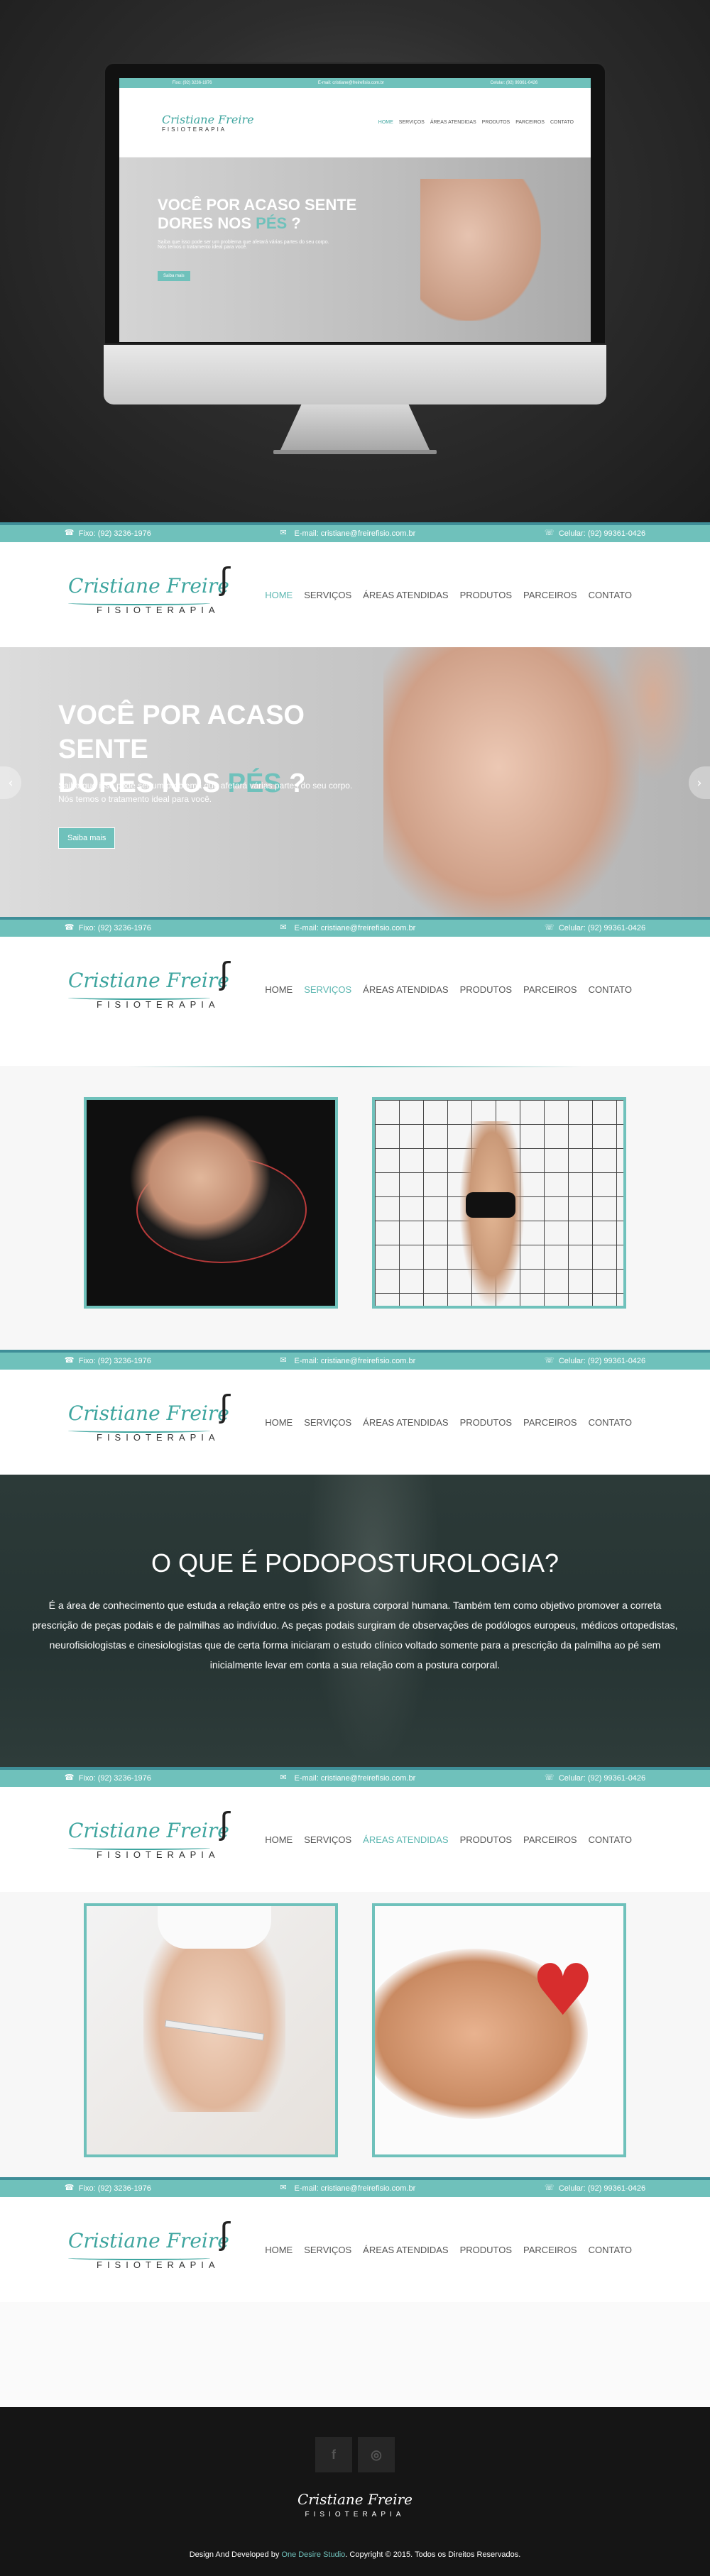  What do you see at coordinates (563, 1990) in the screenshot?
I see `heart-icon: ♥` at bounding box center [563, 1990].